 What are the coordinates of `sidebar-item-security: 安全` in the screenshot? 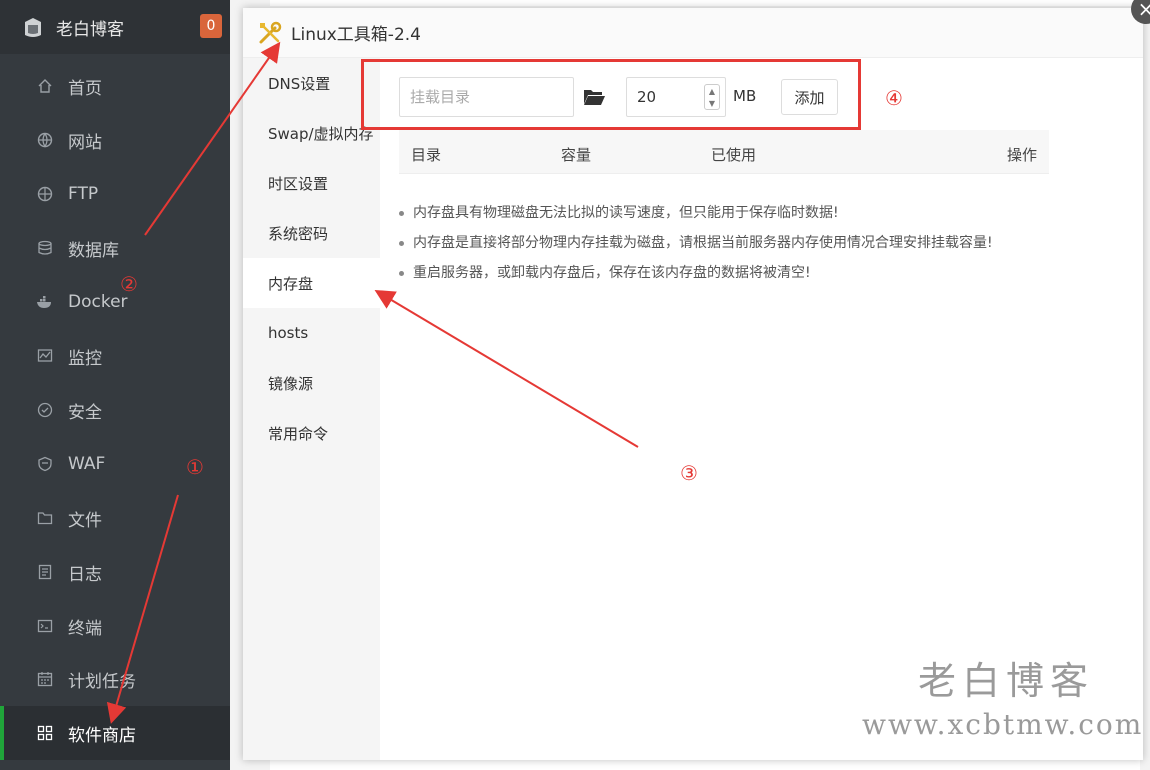 It's located at (115, 410).